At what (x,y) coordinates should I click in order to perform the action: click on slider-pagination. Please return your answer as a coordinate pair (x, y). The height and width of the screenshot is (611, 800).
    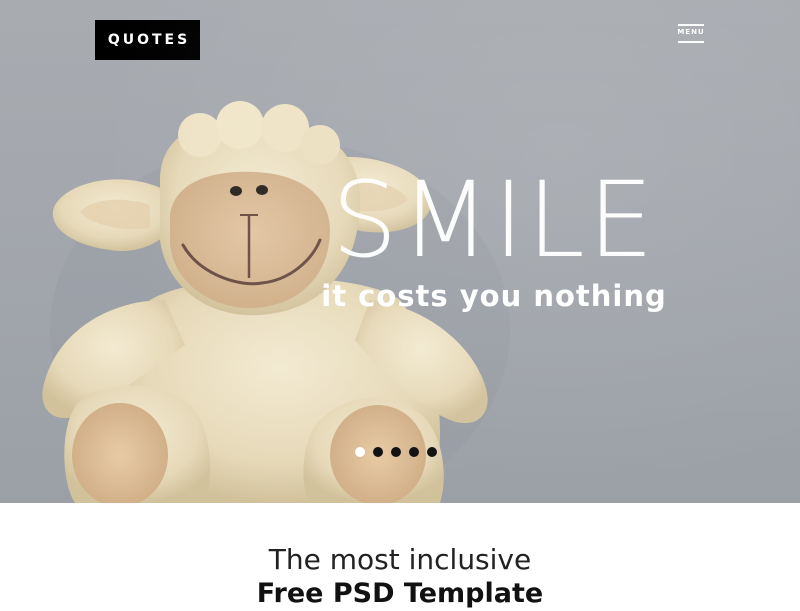
    Looking at the image, I should click on (396, 453).